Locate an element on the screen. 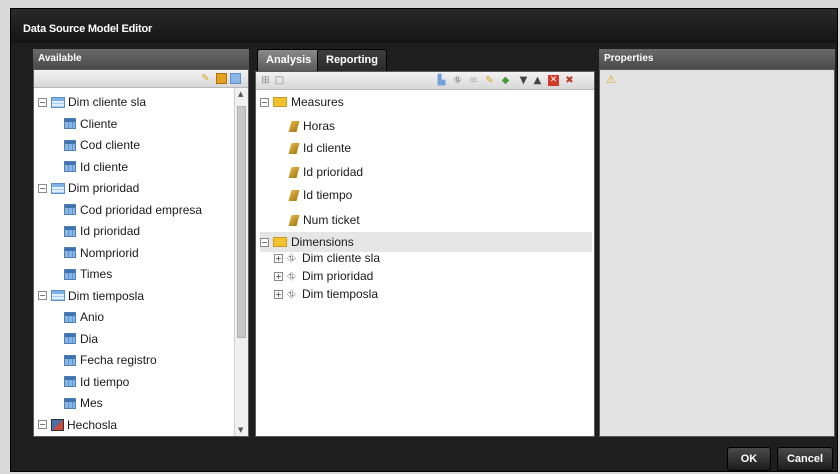  column-item: Nompriorid is located at coordinates (101, 253).